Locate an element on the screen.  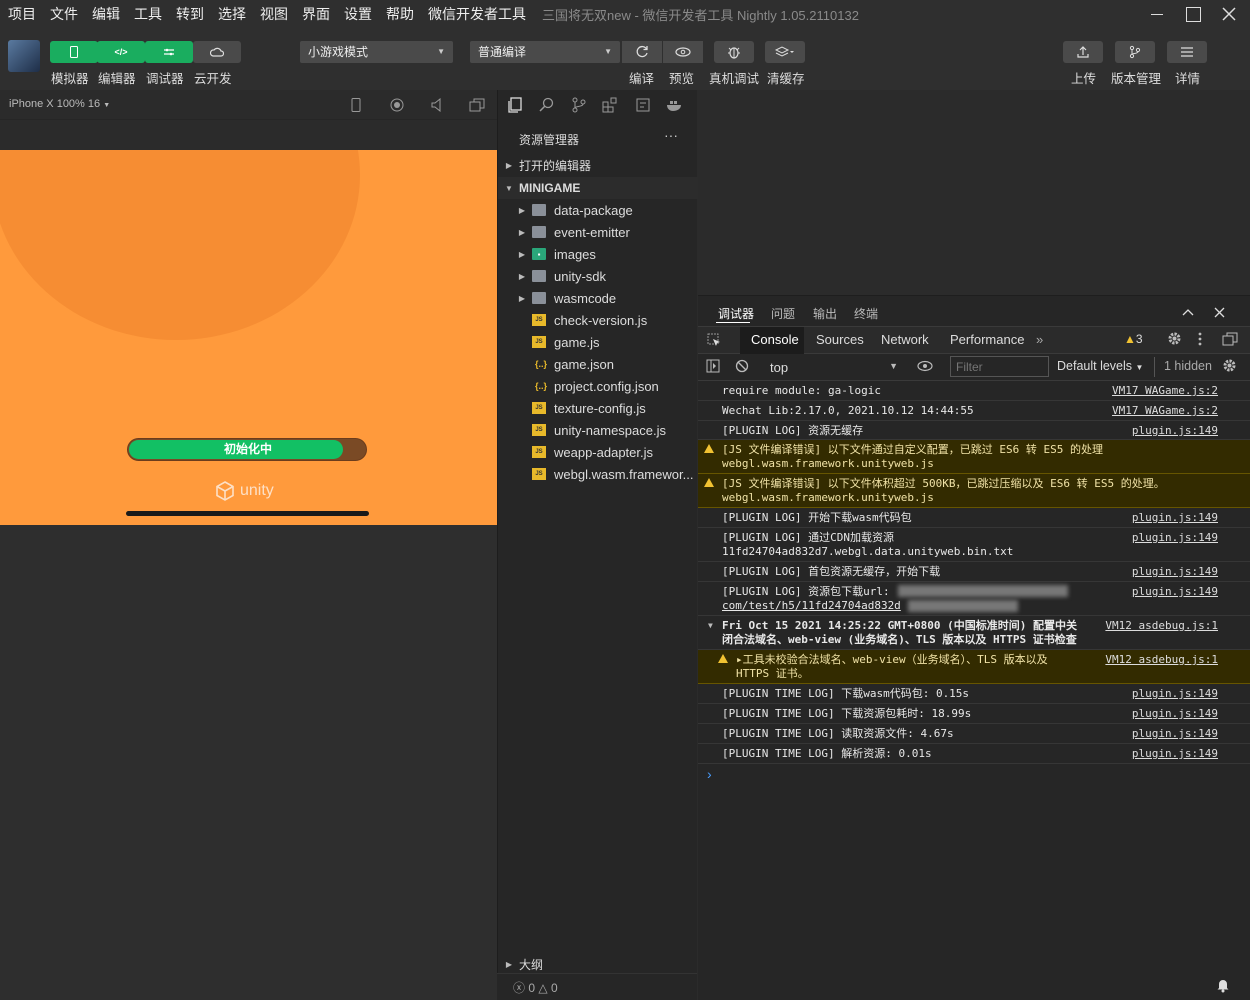
search-icon is located at coordinates (547, 105).